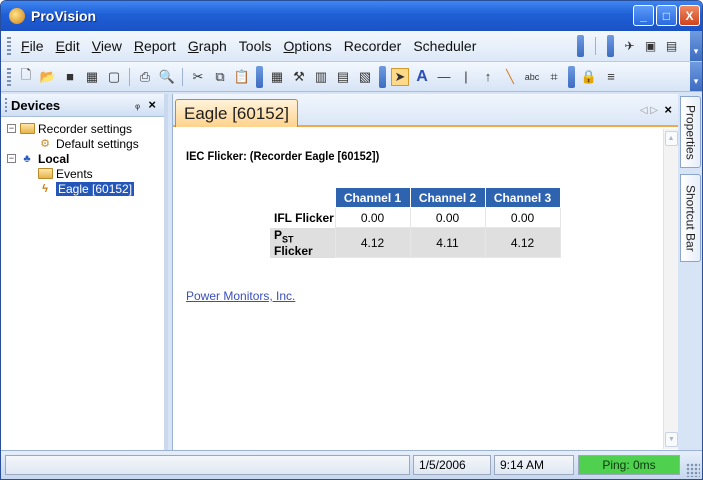 Image resolution: width=703 pixels, height=480 pixels. What do you see at coordinates (650, 46) in the screenshot?
I see `modem-icon: ▣` at bounding box center [650, 46].